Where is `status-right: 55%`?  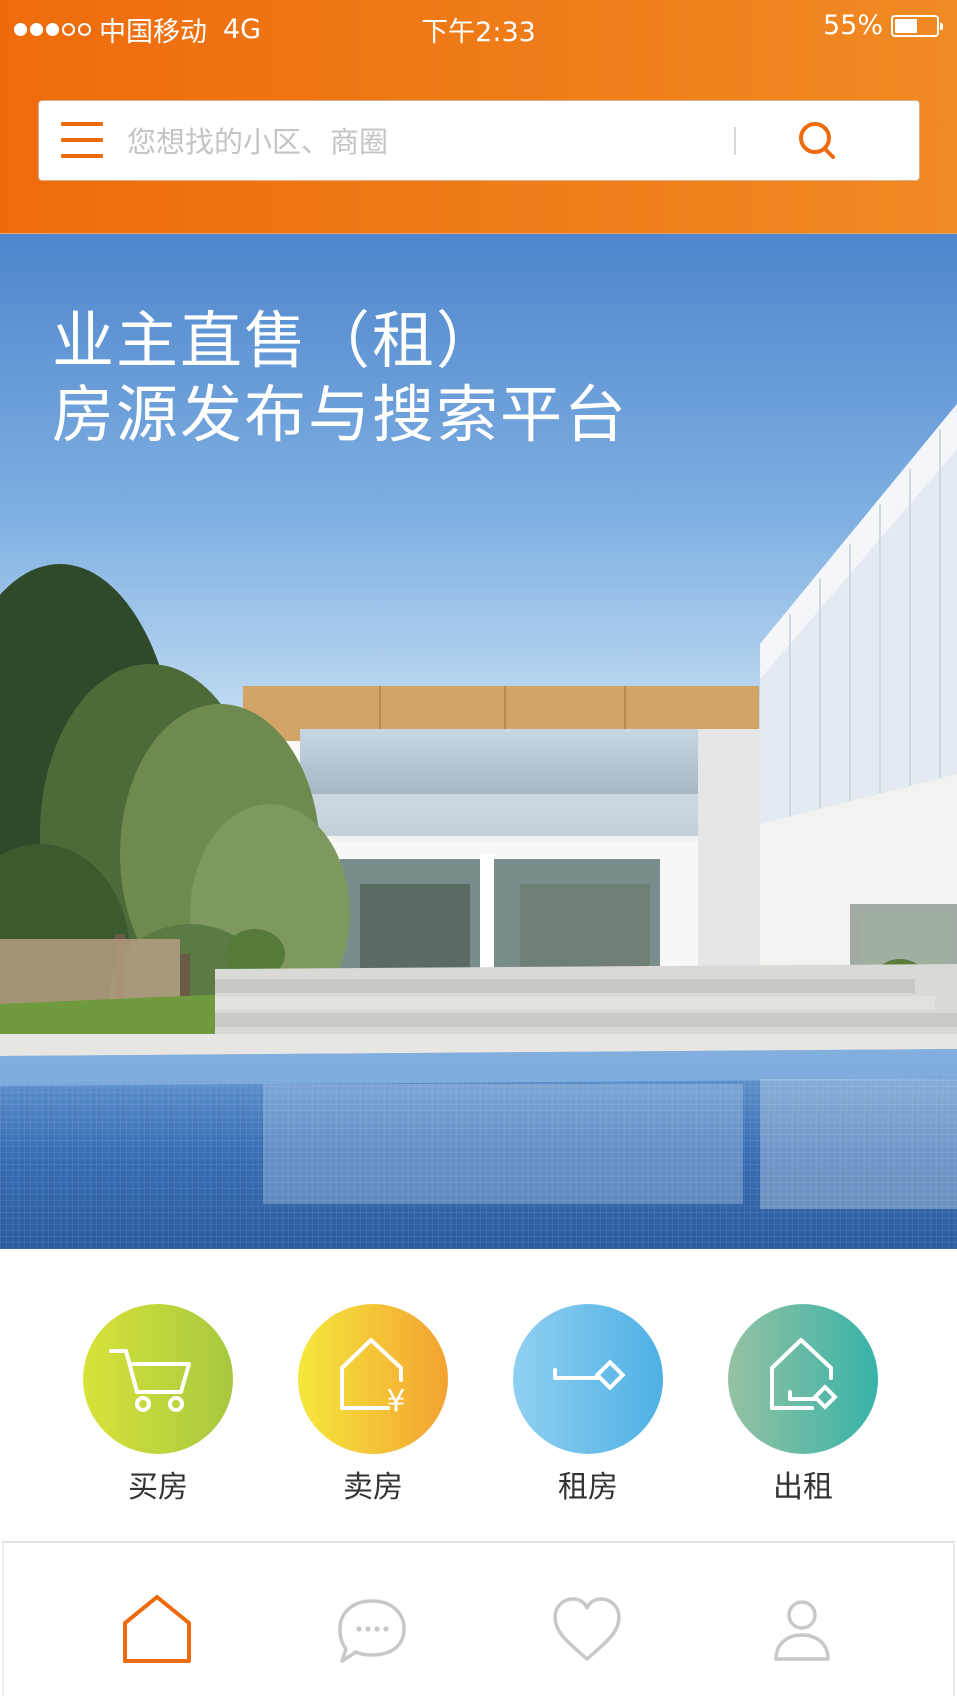
status-right: 55% is located at coordinates (882, 25).